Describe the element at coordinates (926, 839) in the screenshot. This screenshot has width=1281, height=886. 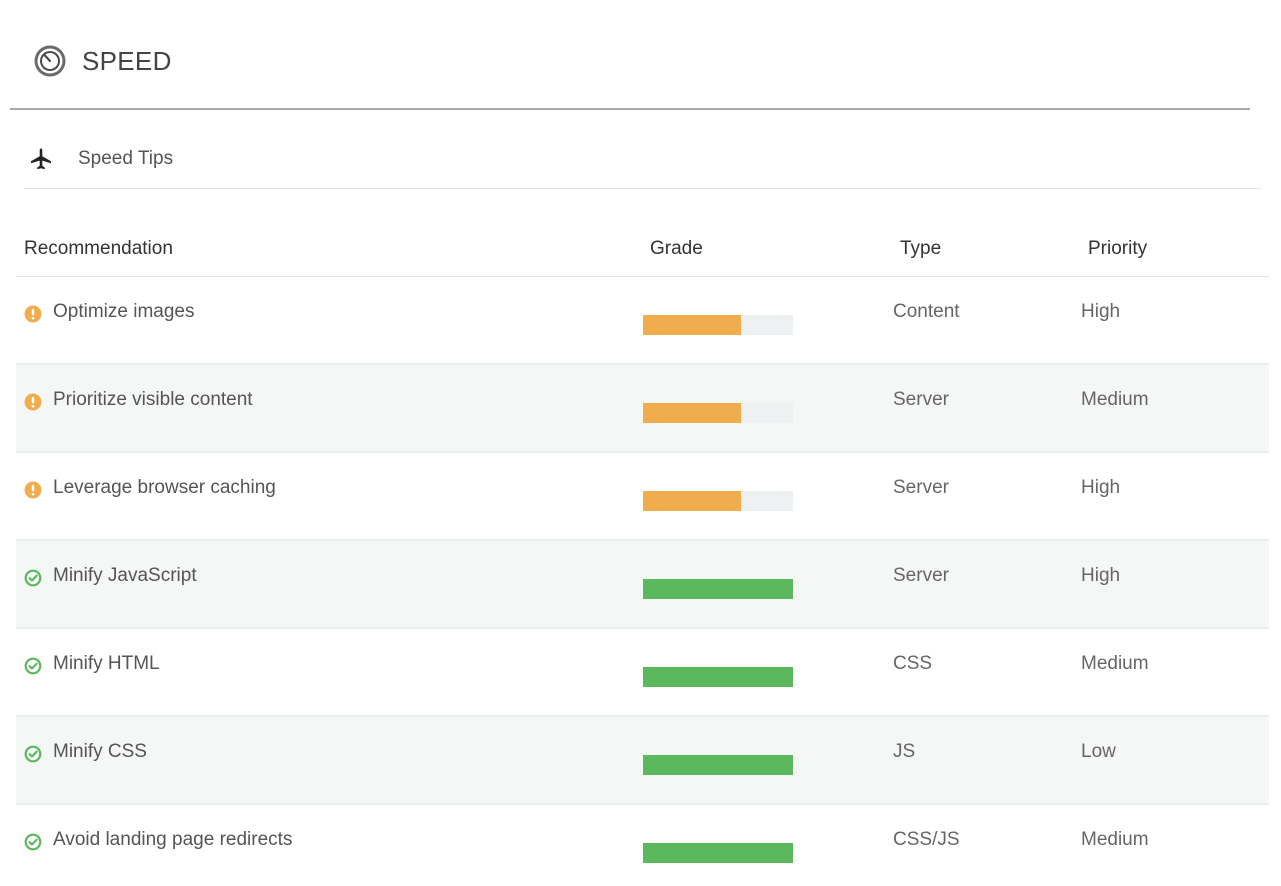
I see `type-label: CSS/JS` at that location.